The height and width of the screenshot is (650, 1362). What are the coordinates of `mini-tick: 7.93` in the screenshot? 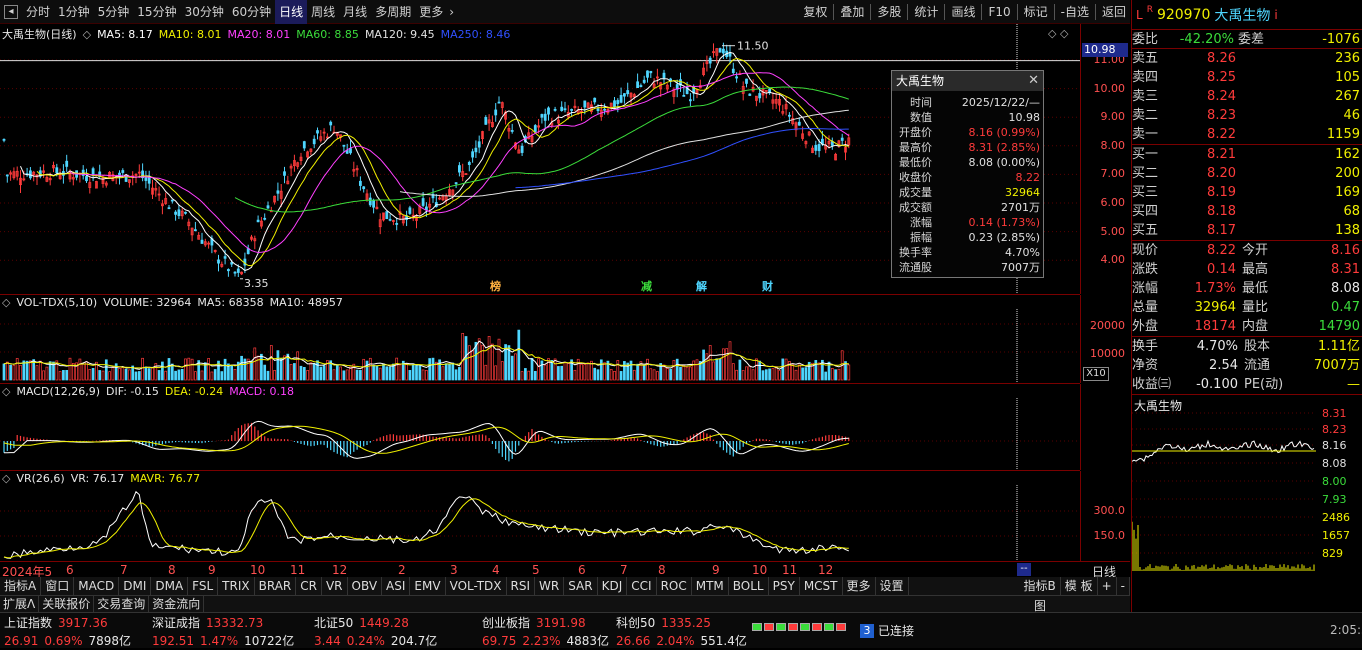 It's located at (1334, 499).